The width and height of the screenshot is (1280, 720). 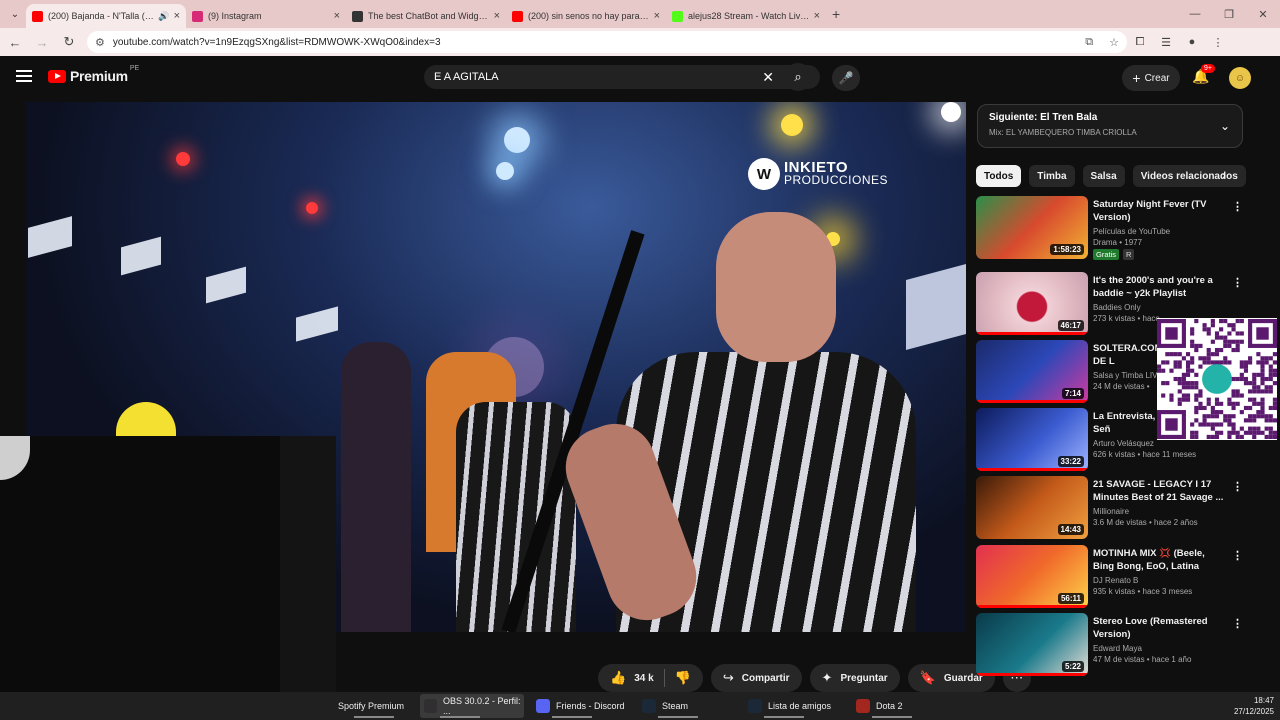 What do you see at coordinates (1032, 303) in the screenshot?
I see `video-thumbnail: 46:17` at bounding box center [1032, 303].